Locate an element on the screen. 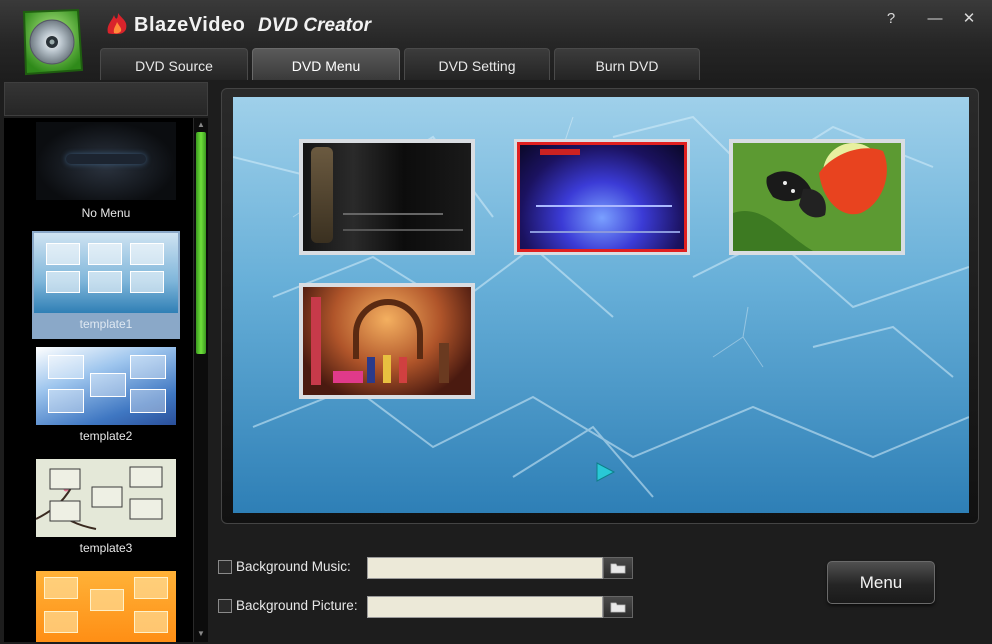  template-label: No Menu is located at coordinates (106, 213).